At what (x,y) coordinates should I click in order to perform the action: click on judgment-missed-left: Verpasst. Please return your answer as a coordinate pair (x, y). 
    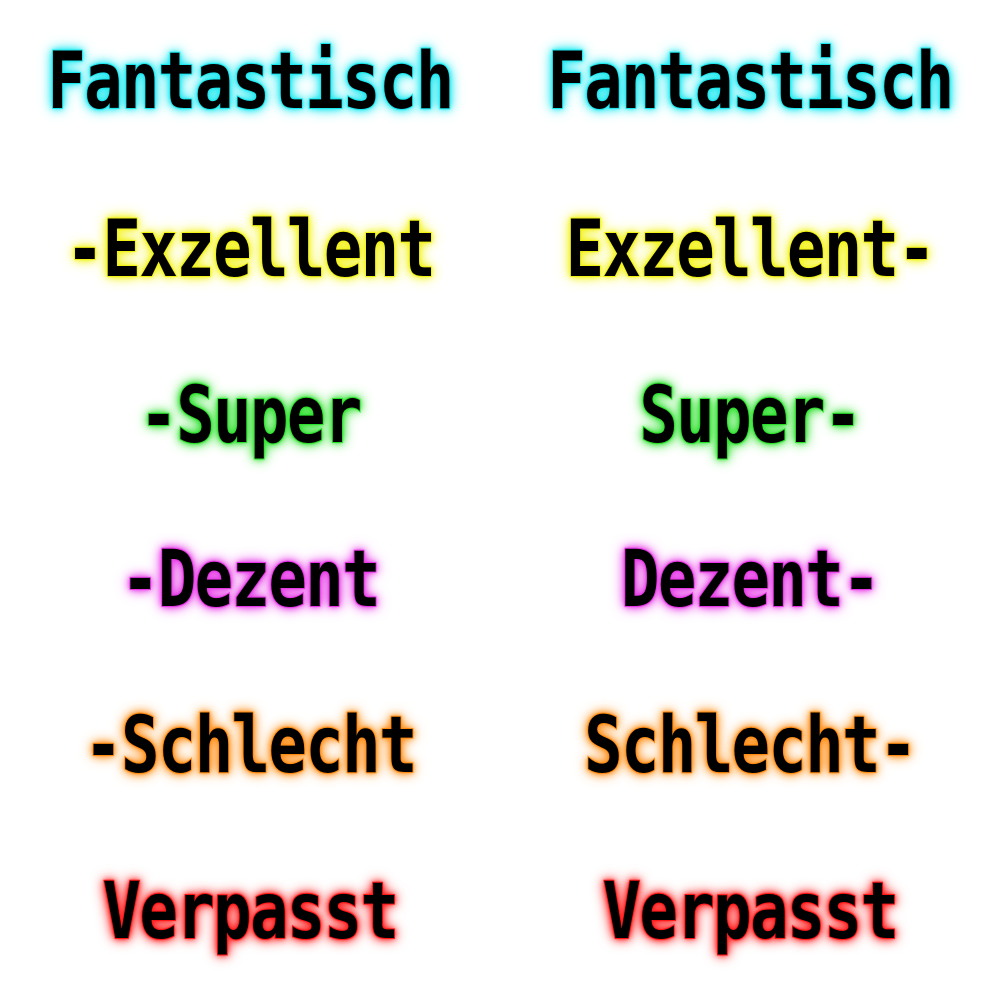
    Looking at the image, I should click on (251, 912).